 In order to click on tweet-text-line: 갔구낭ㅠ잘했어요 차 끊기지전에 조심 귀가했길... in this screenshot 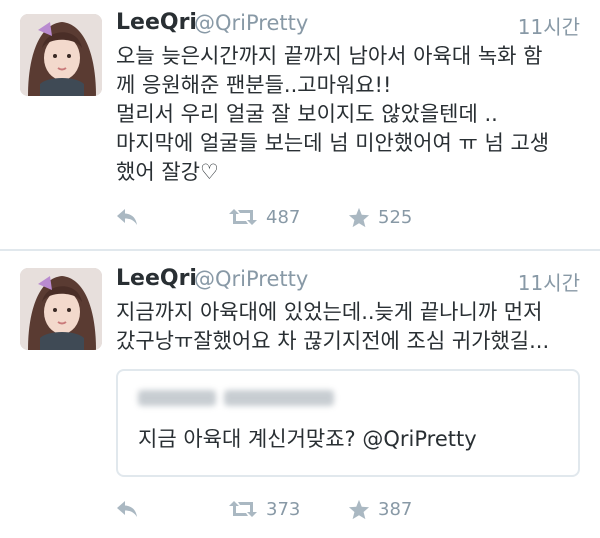, I will do `click(333, 341)`.